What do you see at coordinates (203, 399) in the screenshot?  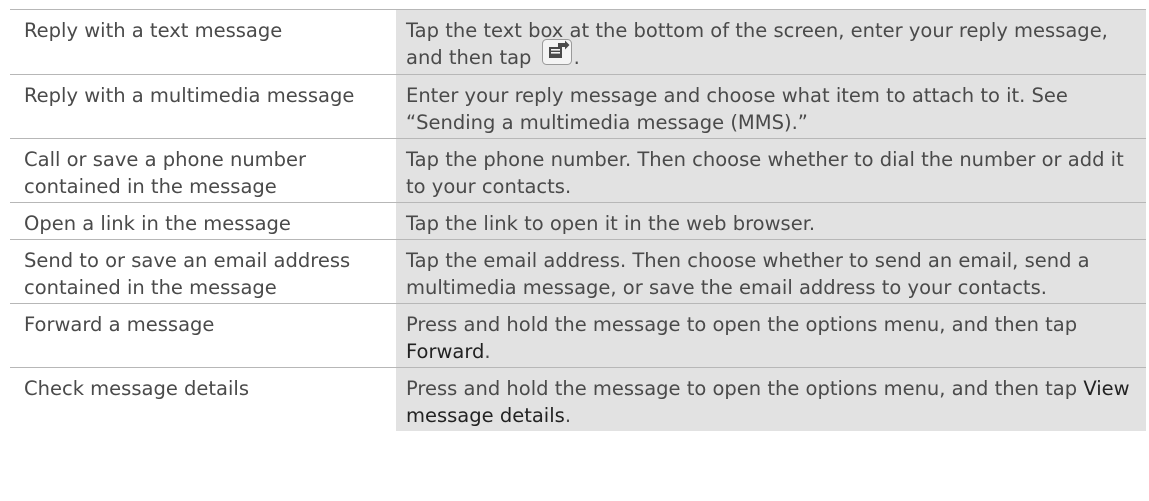 I see `action-cell: Check message details` at bounding box center [203, 399].